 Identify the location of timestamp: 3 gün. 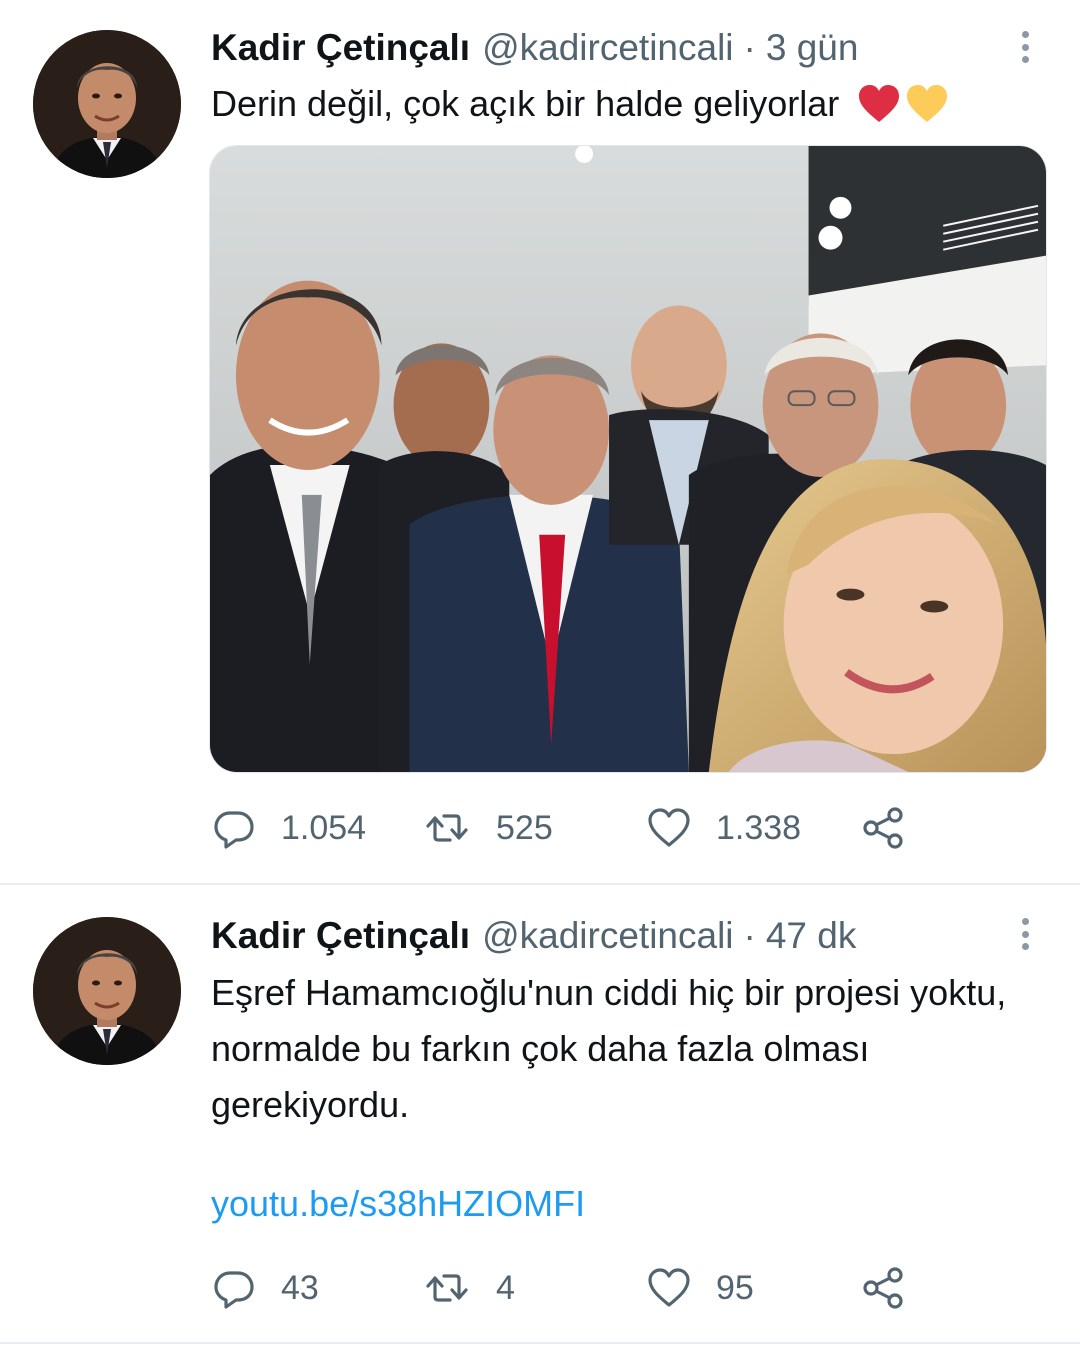
(812, 48).